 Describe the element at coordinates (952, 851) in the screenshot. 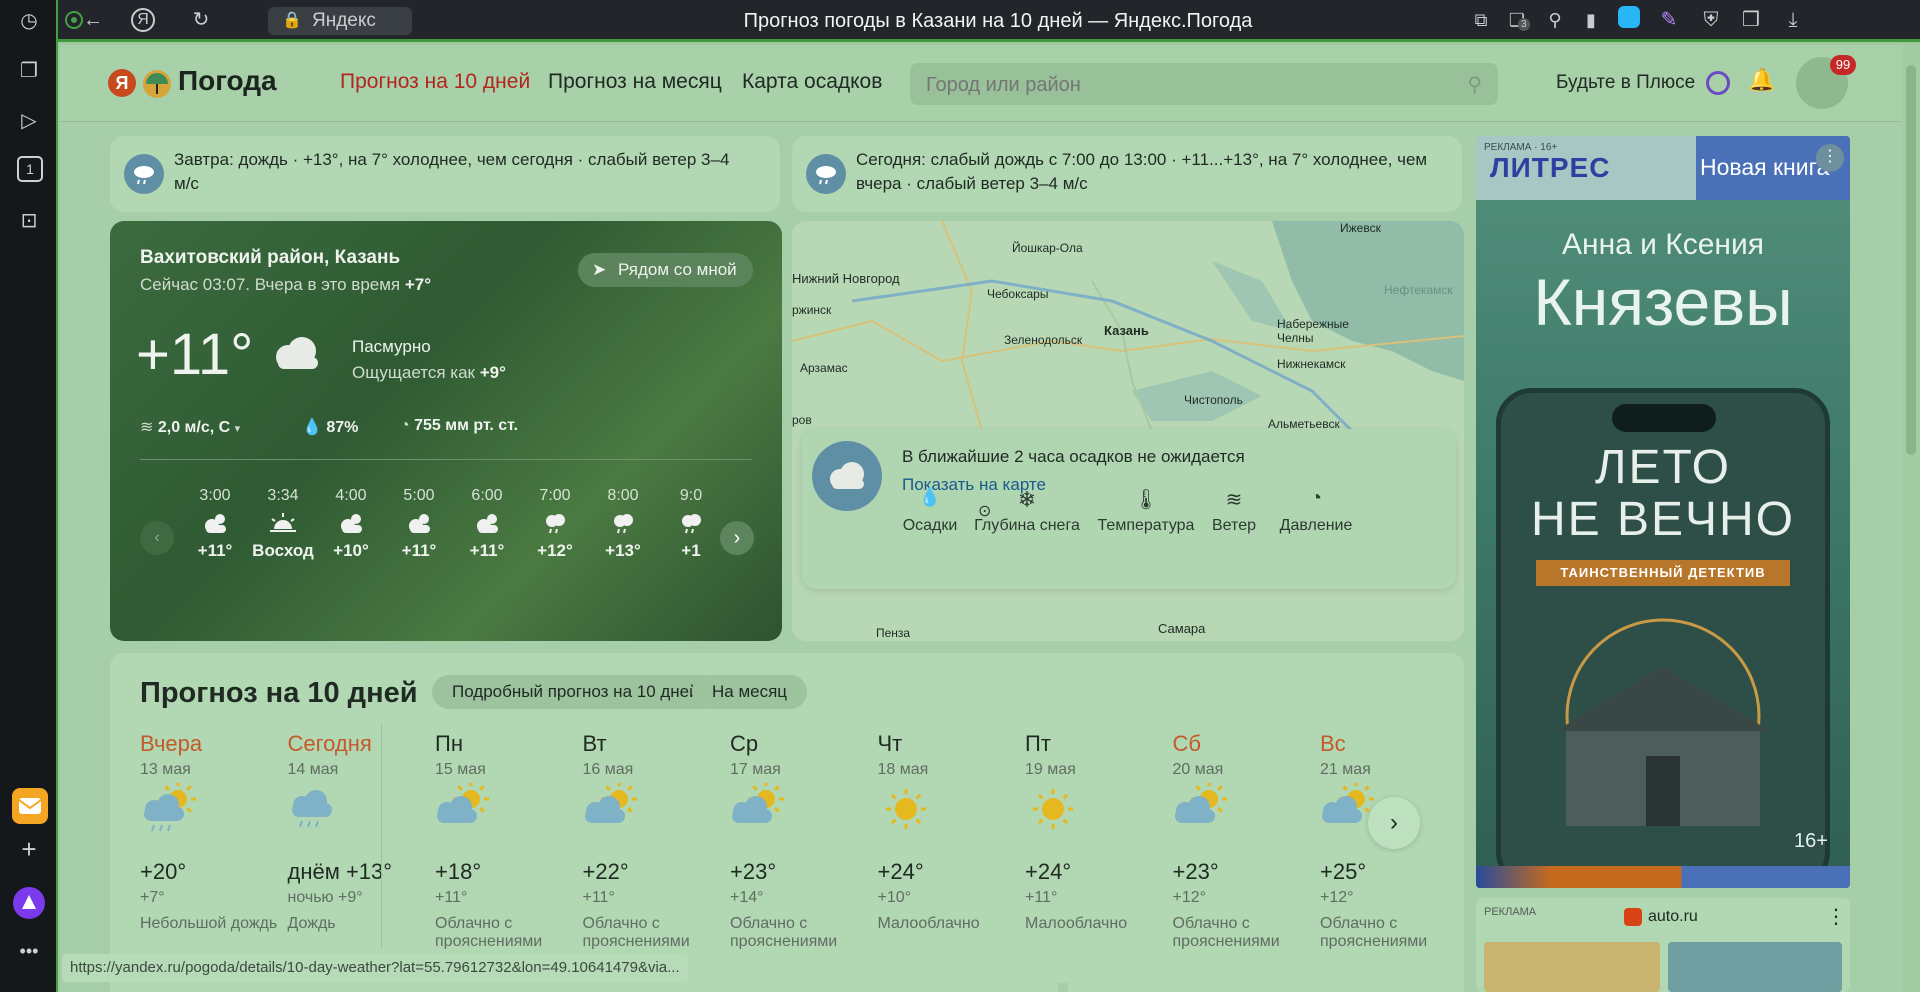

I see `forecast-day: Чт 18 мая +24° +10° Малооблачно` at that location.